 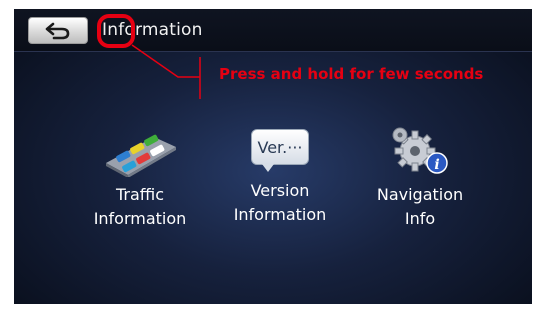 What do you see at coordinates (351, 74) in the screenshot?
I see `annotation-text: Press and hold for few seconds` at bounding box center [351, 74].